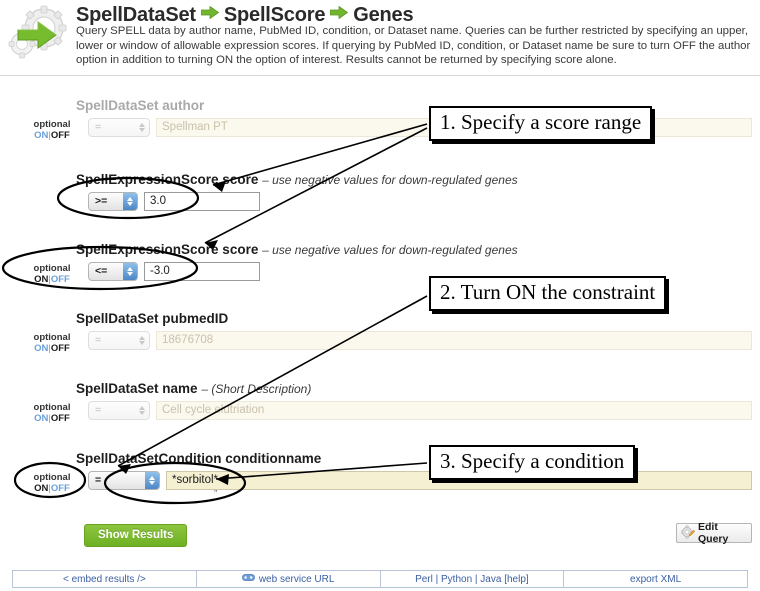  I want to click on toggle-optional-pubmedid: optional ON|OFF, so click(52, 343).